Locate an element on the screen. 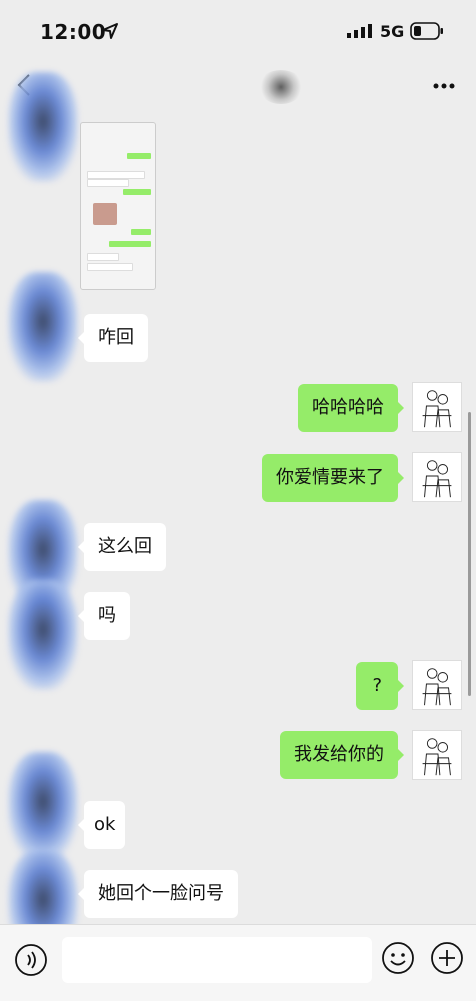  location-arrow-icon is located at coordinates (110, 31).